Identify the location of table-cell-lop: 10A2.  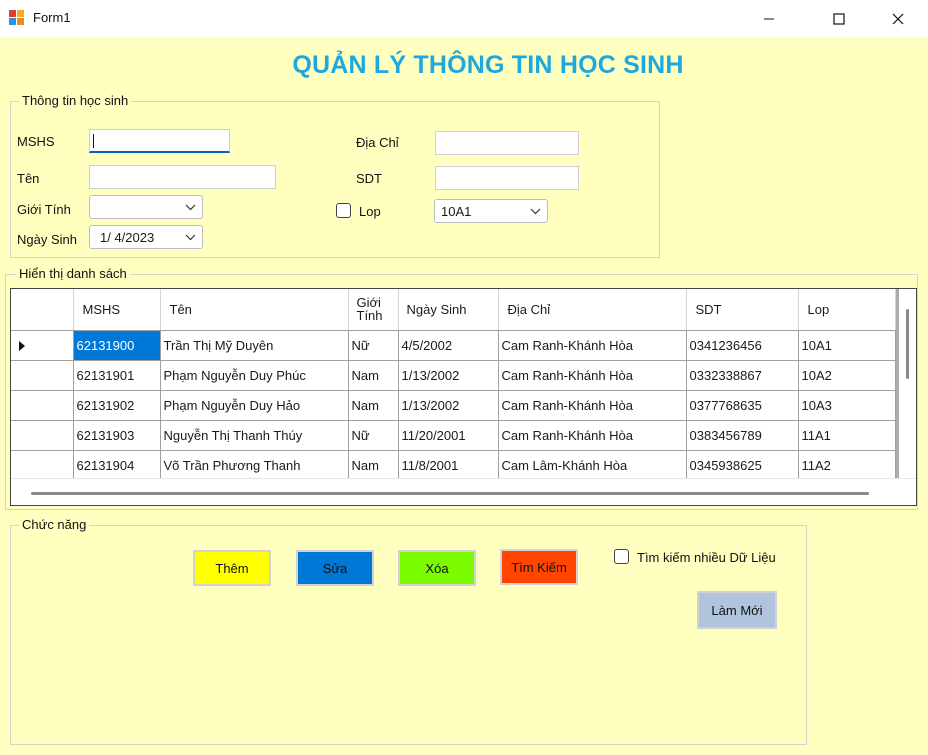
(847, 375).